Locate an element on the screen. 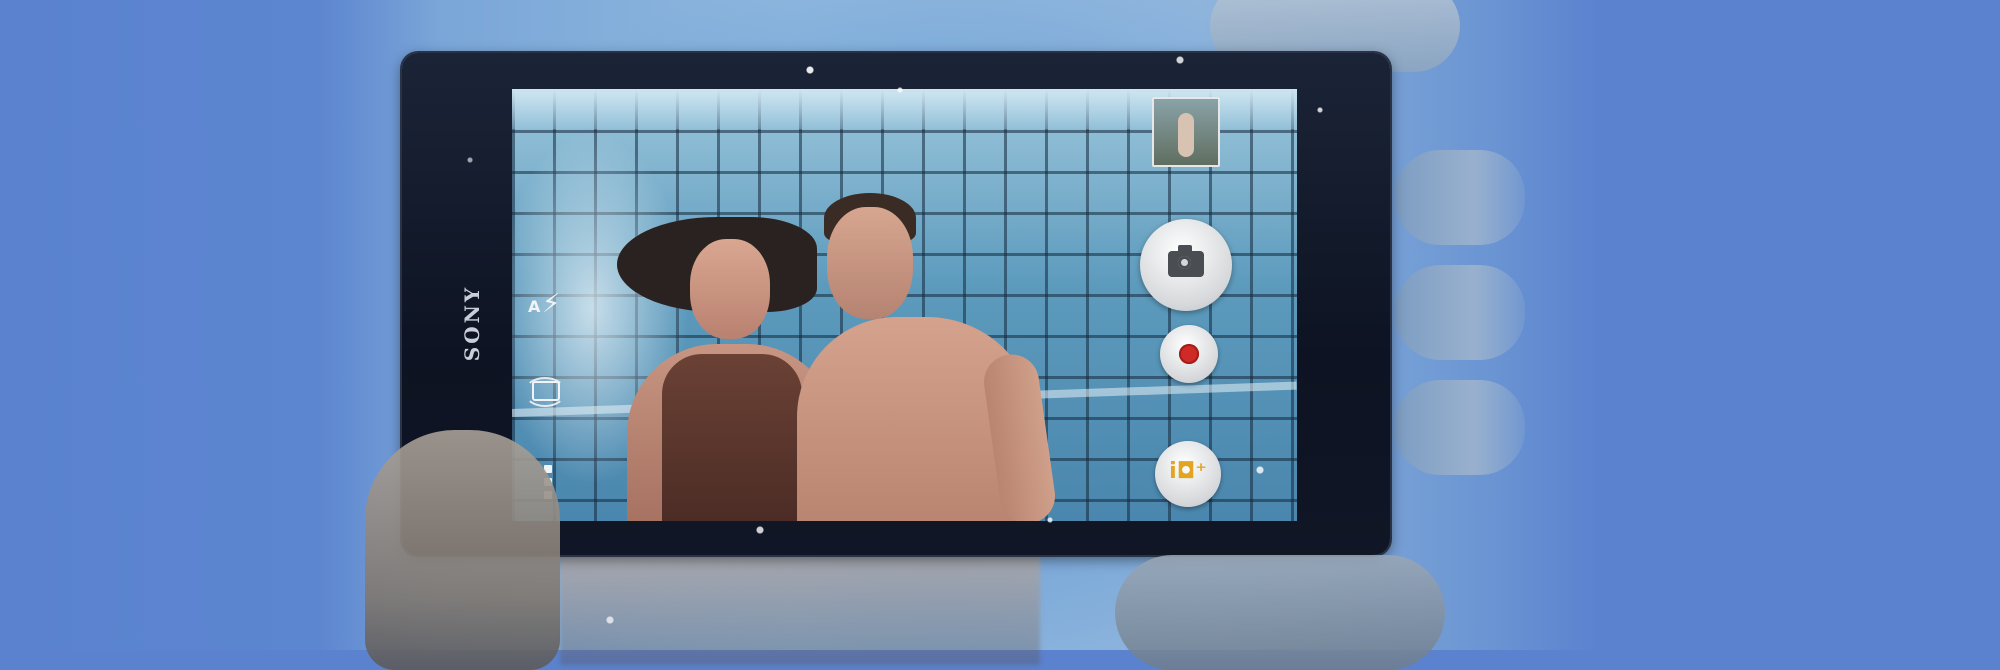  camera-body-icon is located at coordinates (546, 391).